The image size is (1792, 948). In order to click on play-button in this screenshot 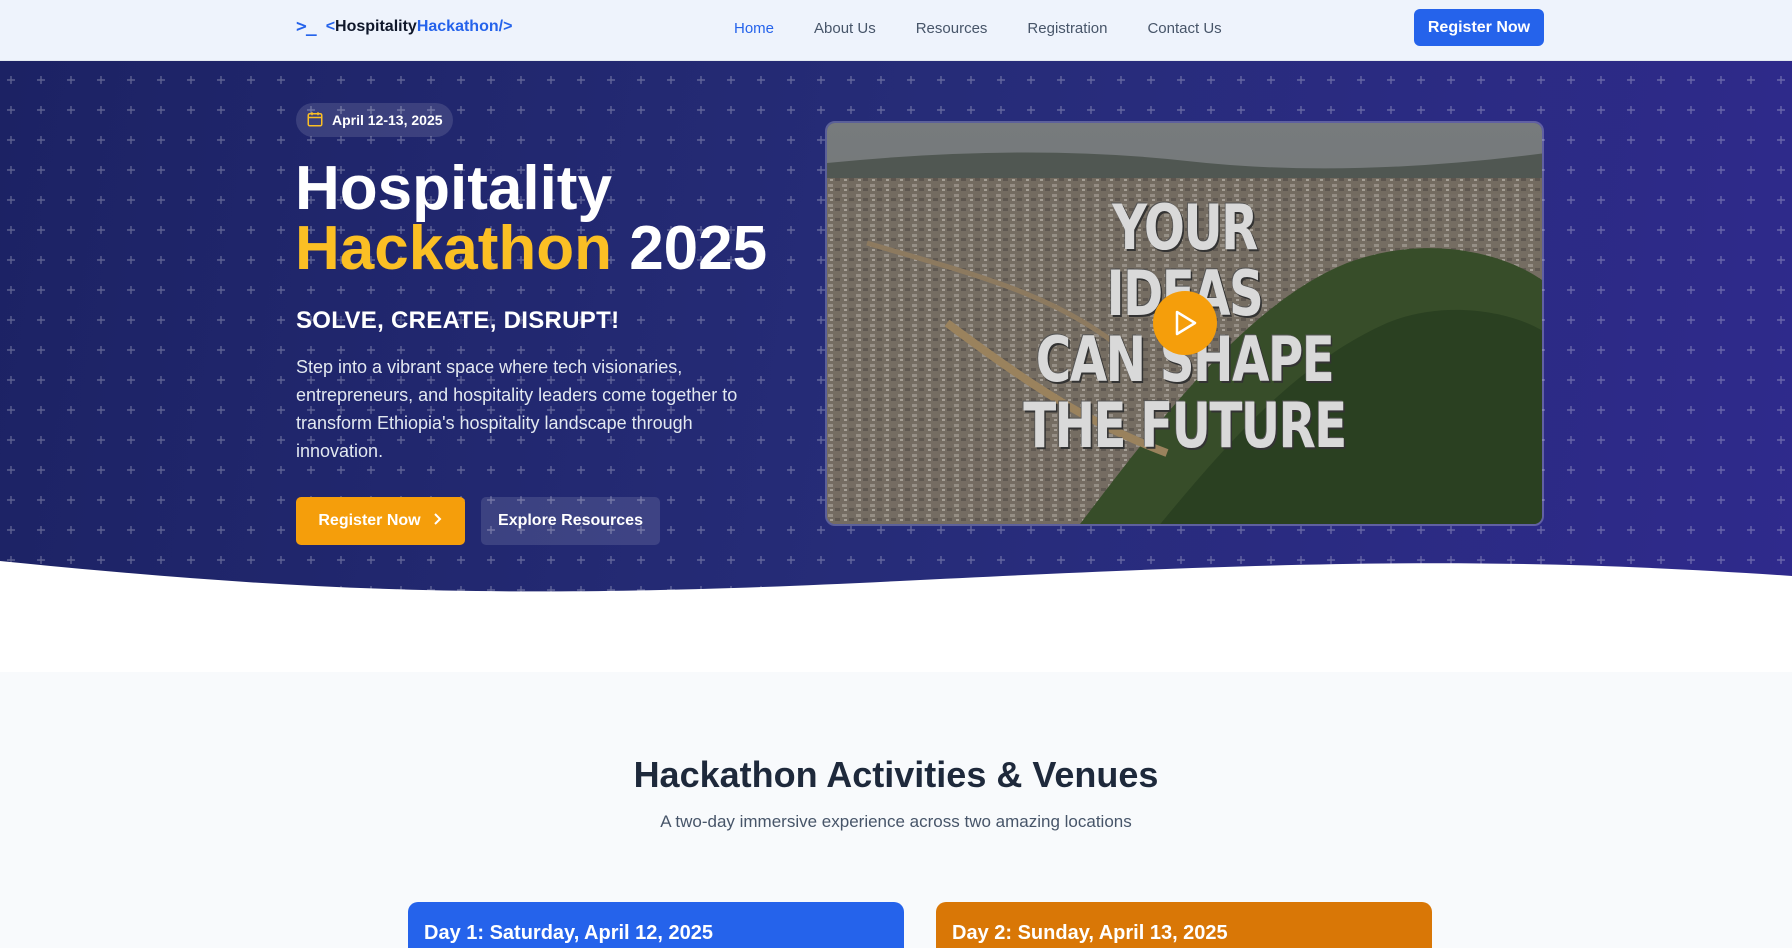, I will do `click(1185, 323)`.